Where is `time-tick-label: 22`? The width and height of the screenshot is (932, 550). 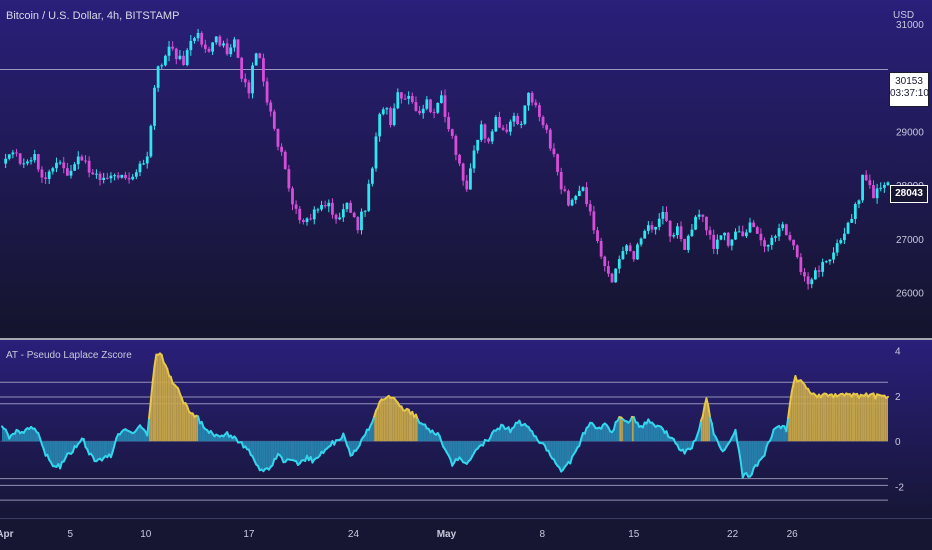 time-tick-label: 22 is located at coordinates (733, 534).